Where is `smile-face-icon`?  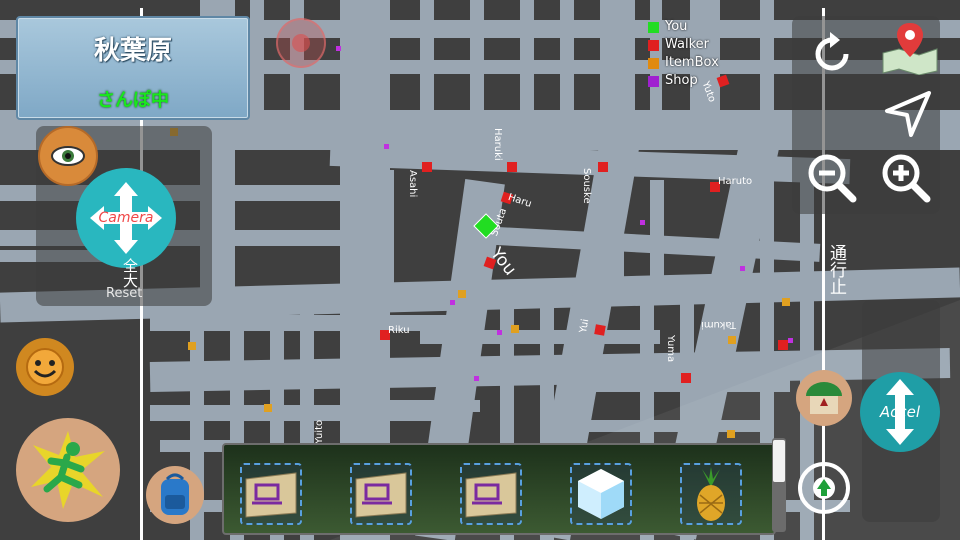
smile-face-icon is located at coordinates (45, 367).